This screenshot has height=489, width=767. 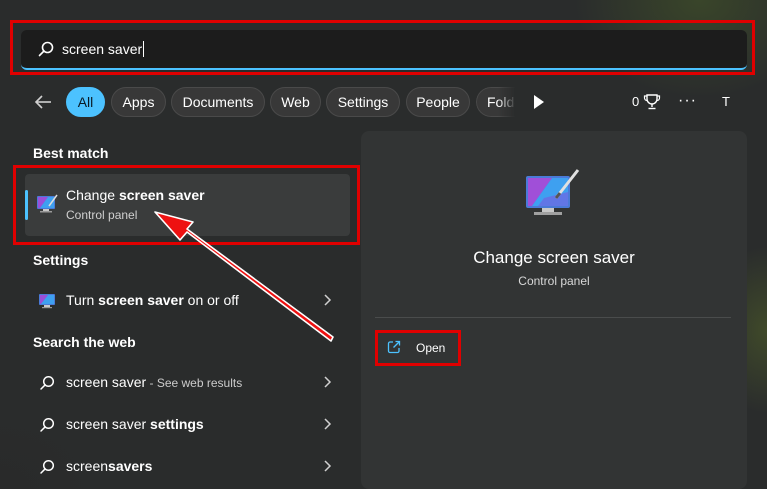 What do you see at coordinates (553, 317) in the screenshot?
I see `divider` at bounding box center [553, 317].